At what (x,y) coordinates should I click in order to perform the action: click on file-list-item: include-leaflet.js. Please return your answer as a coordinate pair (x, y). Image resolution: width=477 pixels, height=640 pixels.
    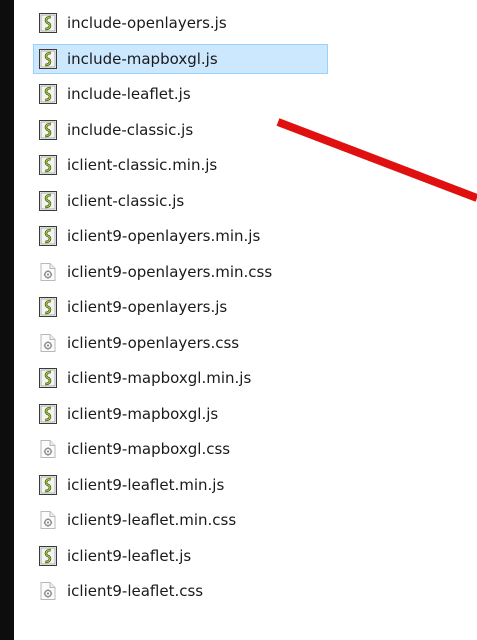
    Looking at the image, I should click on (180, 94).